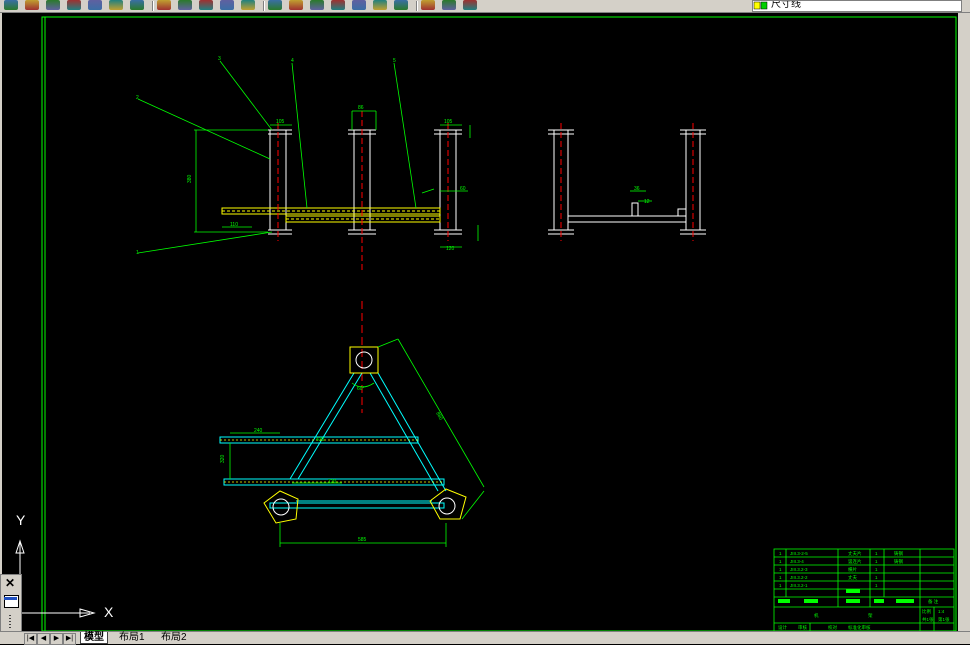 This screenshot has height=645, width=970. Describe the element at coordinates (876, 561) in the screenshot. I see `tb-row2-qty: 1` at that location.